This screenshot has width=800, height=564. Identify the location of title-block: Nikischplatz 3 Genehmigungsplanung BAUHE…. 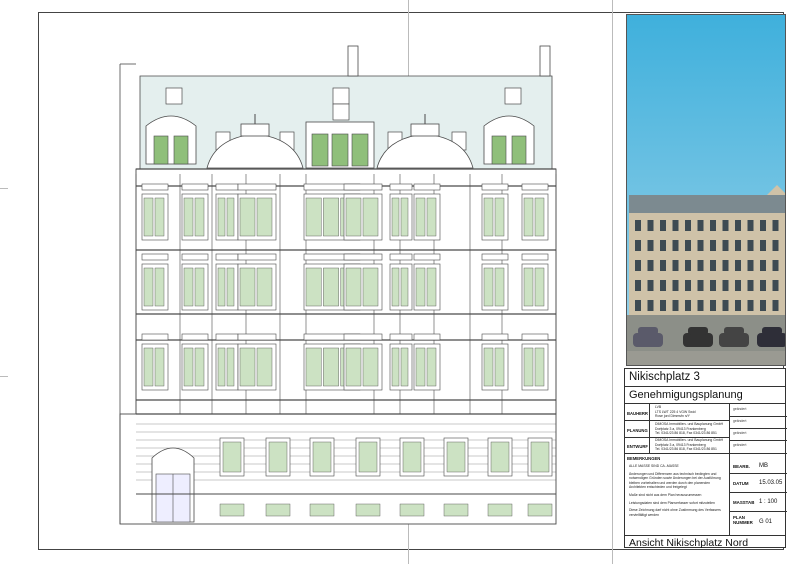
(705, 458).